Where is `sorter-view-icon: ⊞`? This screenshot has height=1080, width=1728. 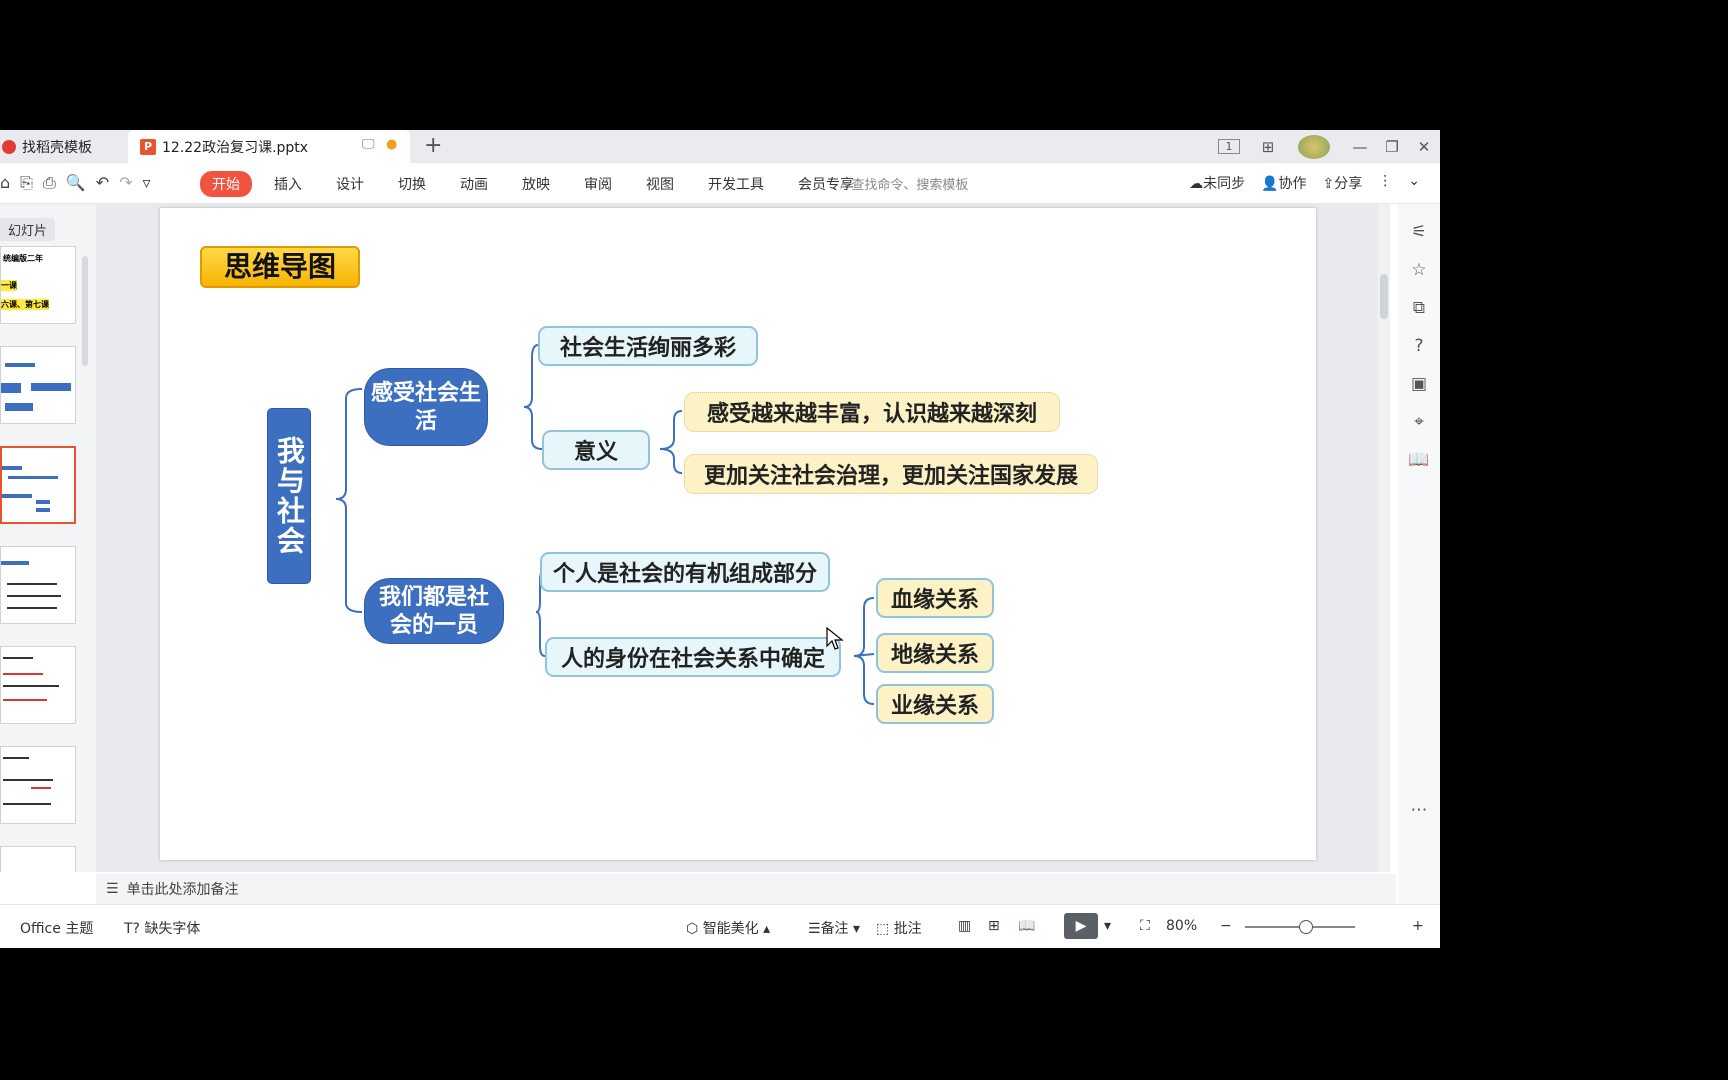
sorter-view-icon: ⊞ is located at coordinates (994, 926).